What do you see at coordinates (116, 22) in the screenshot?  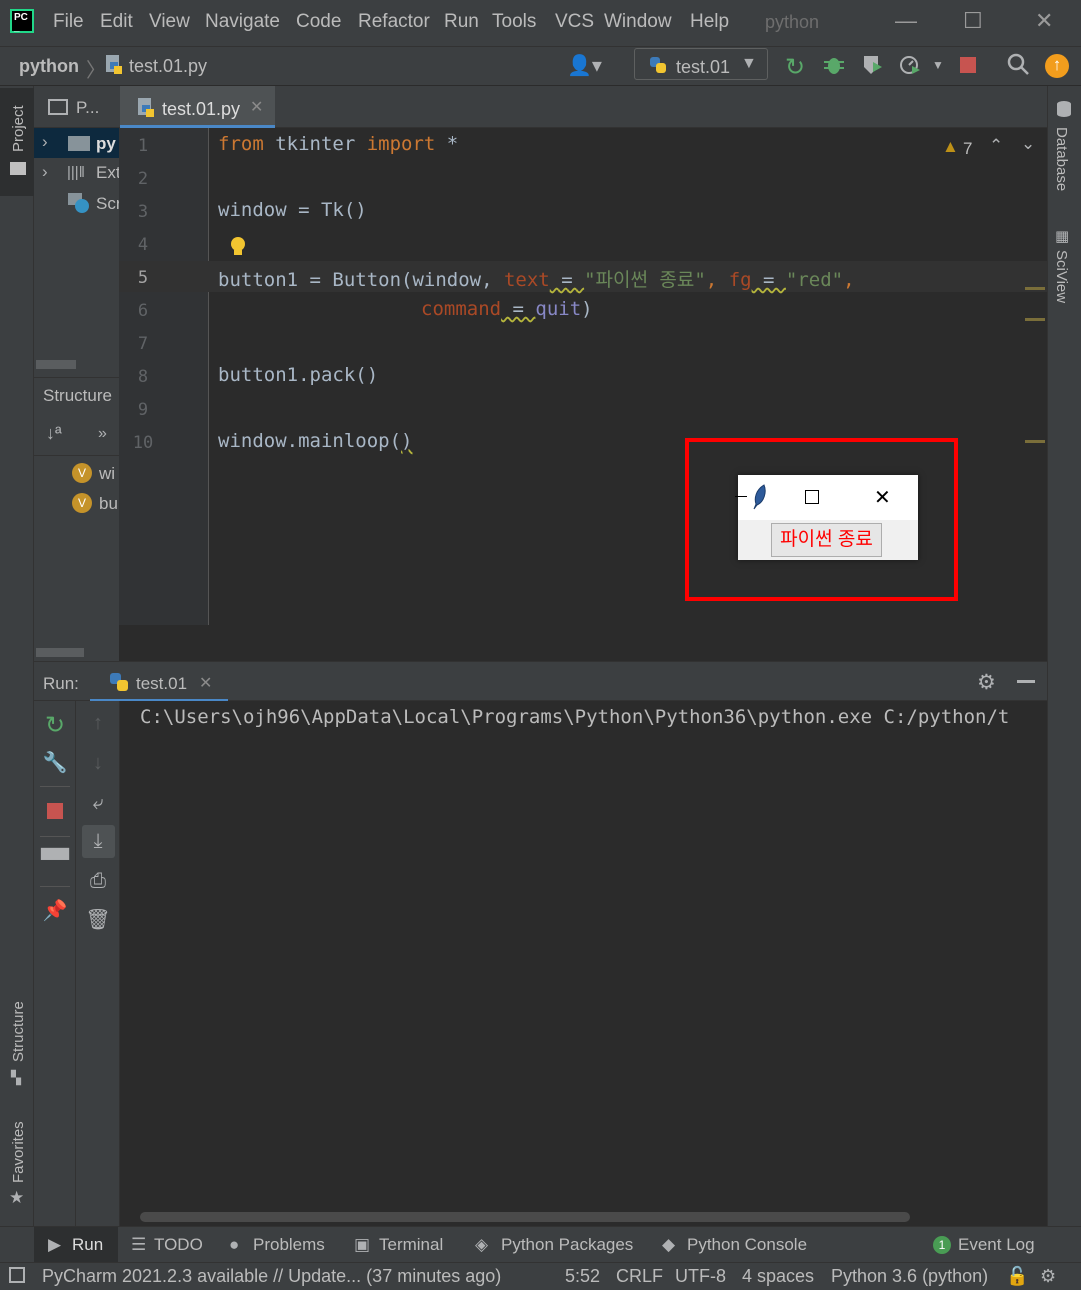 I see `menu-edit: Edit` at bounding box center [116, 22].